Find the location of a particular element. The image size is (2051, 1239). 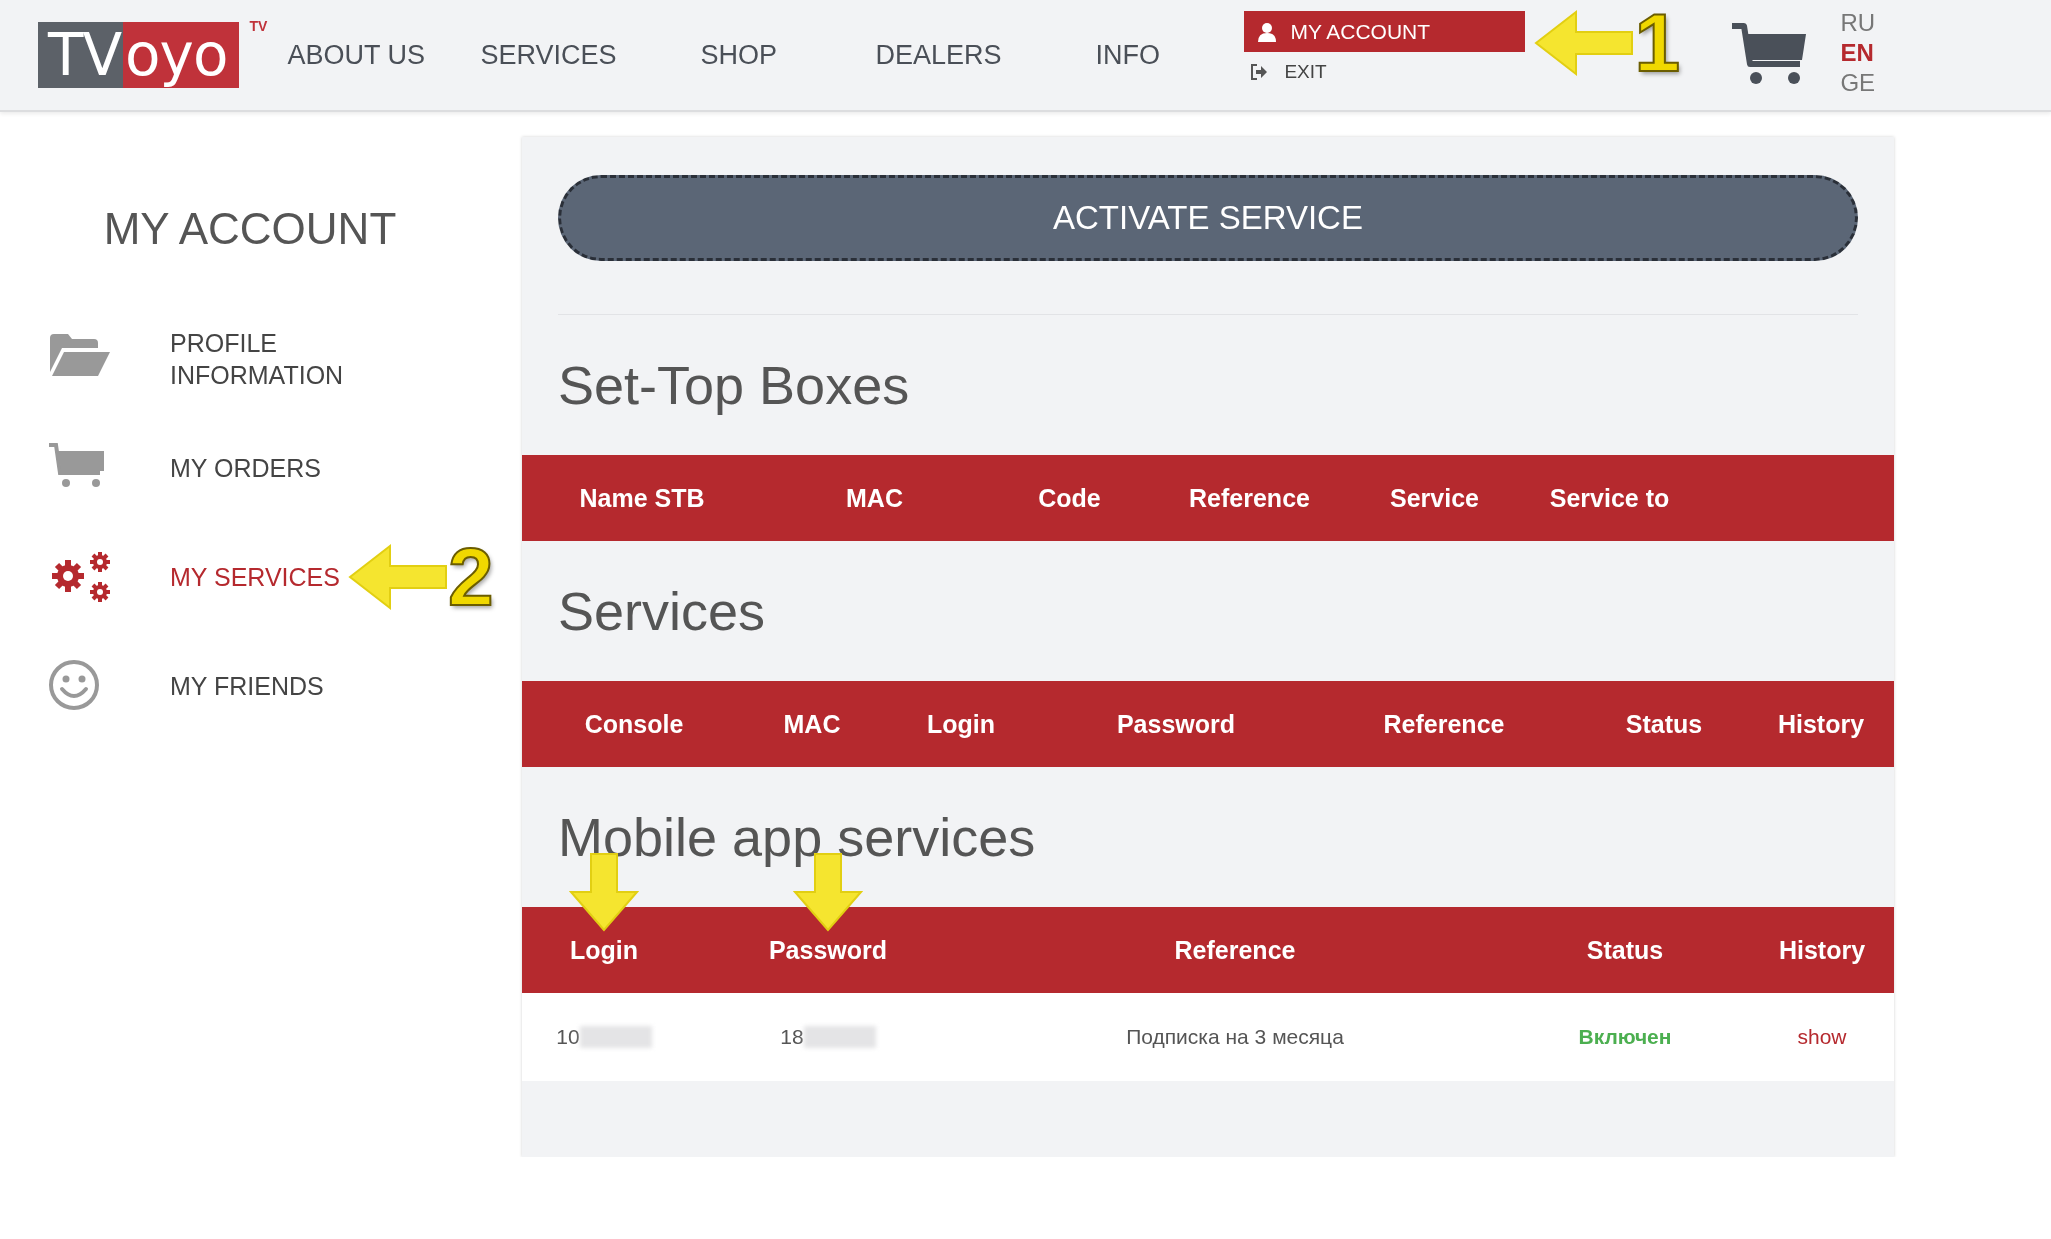

section-title: Mobile app services is located at coordinates (797, 837).